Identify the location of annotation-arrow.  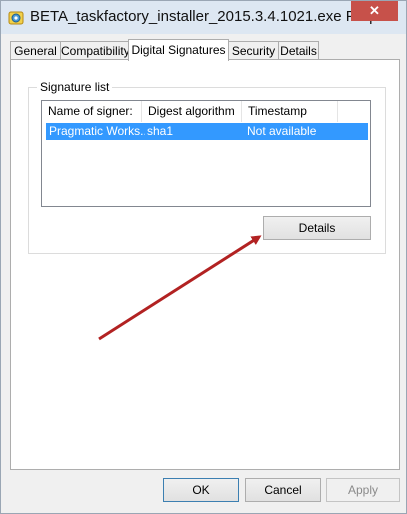
(180, 288).